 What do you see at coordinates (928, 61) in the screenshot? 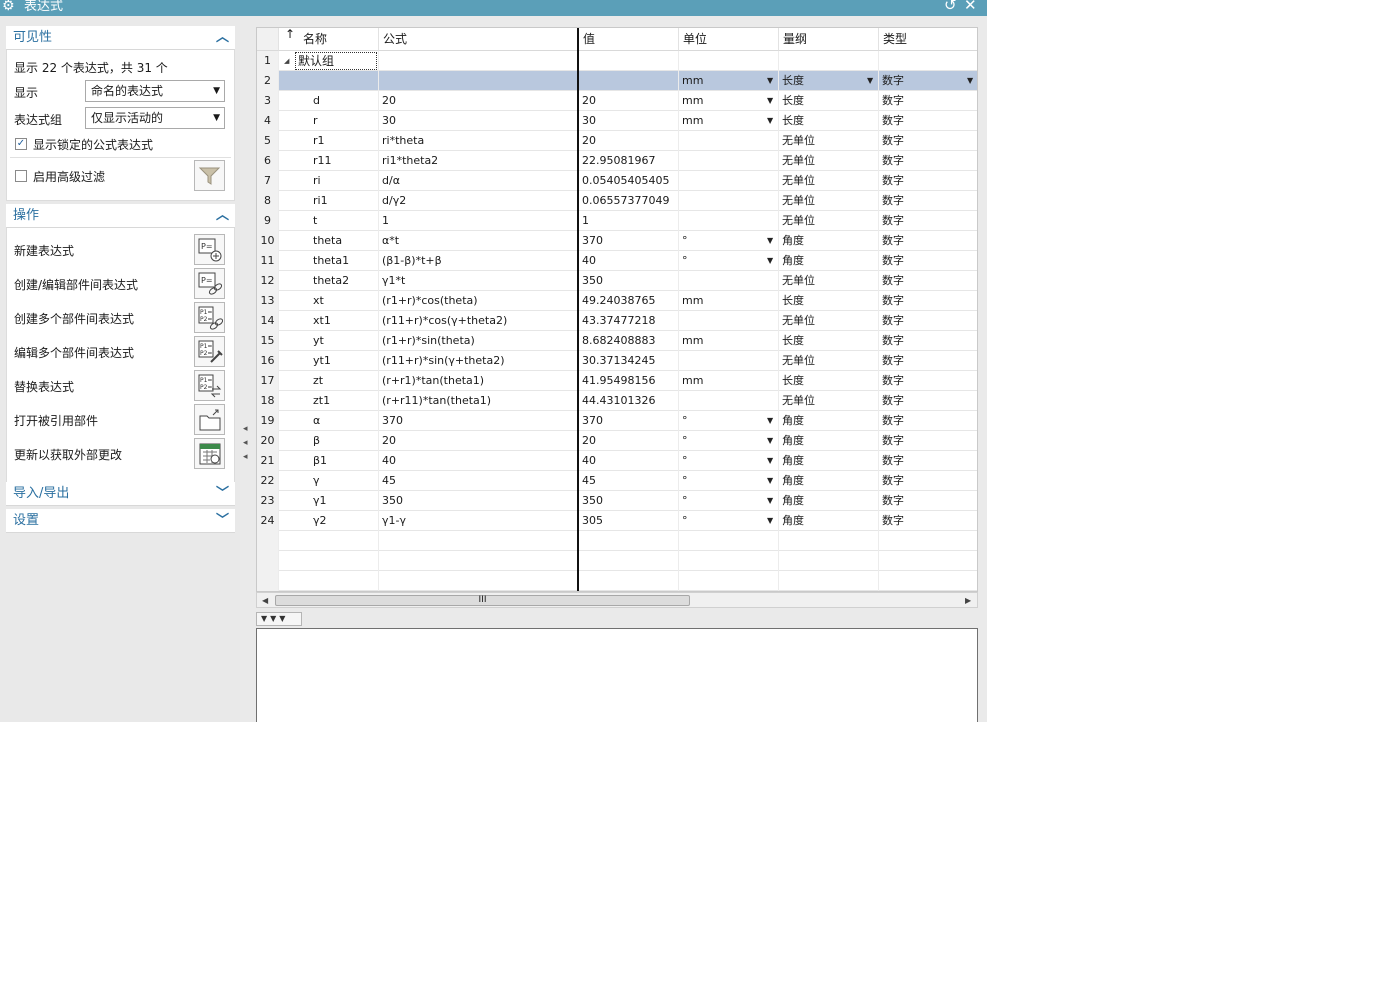
I see `cell-type` at bounding box center [928, 61].